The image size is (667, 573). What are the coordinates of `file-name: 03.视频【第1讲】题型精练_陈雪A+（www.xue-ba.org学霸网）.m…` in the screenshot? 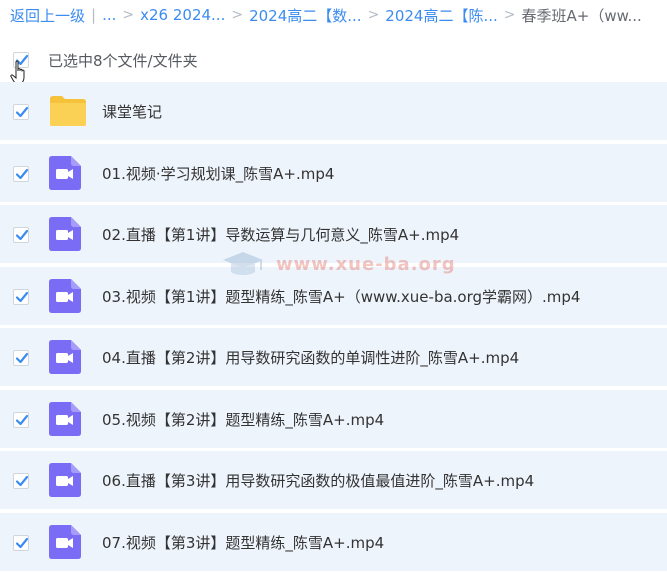 It's located at (341, 297).